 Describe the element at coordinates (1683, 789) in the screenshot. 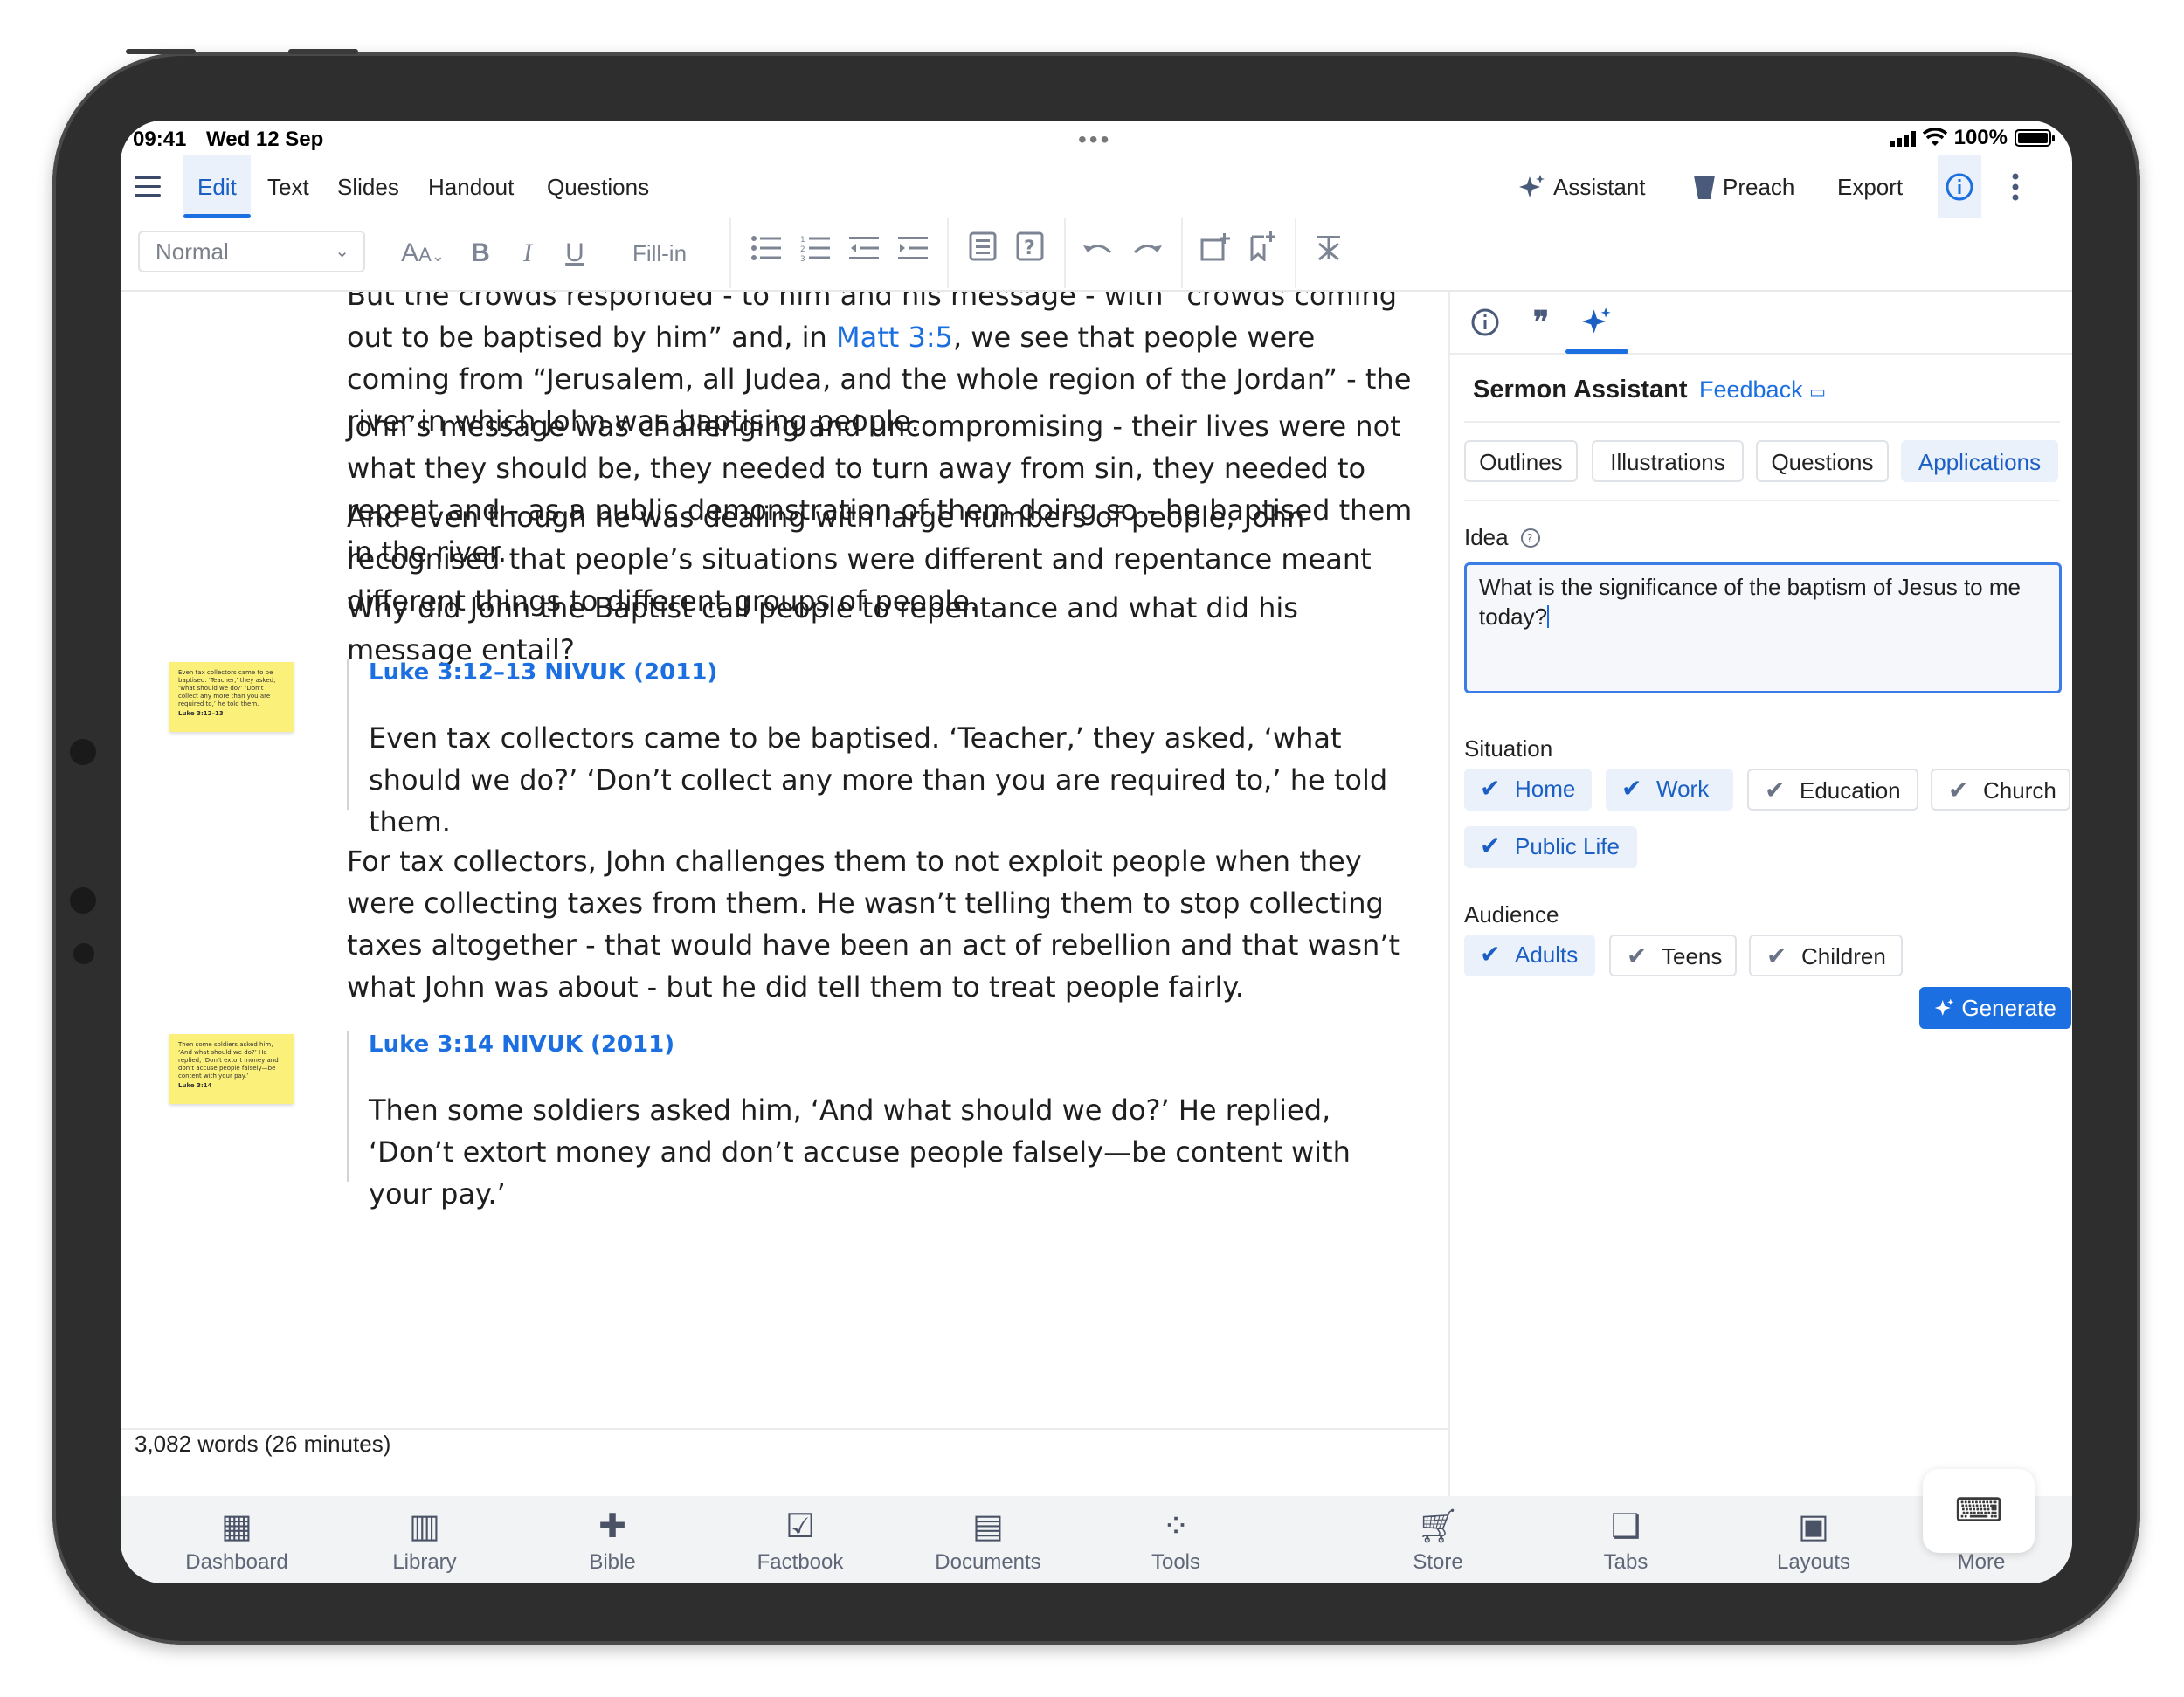

I see `chip-label: Work` at that location.